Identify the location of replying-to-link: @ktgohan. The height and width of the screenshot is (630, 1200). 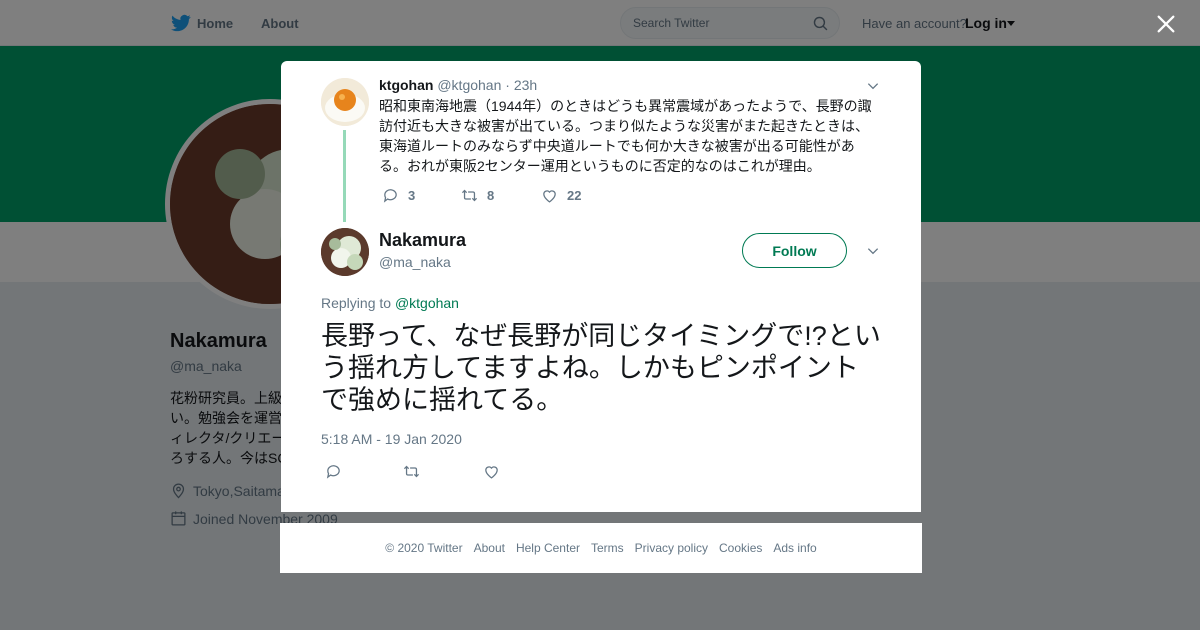
(427, 303).